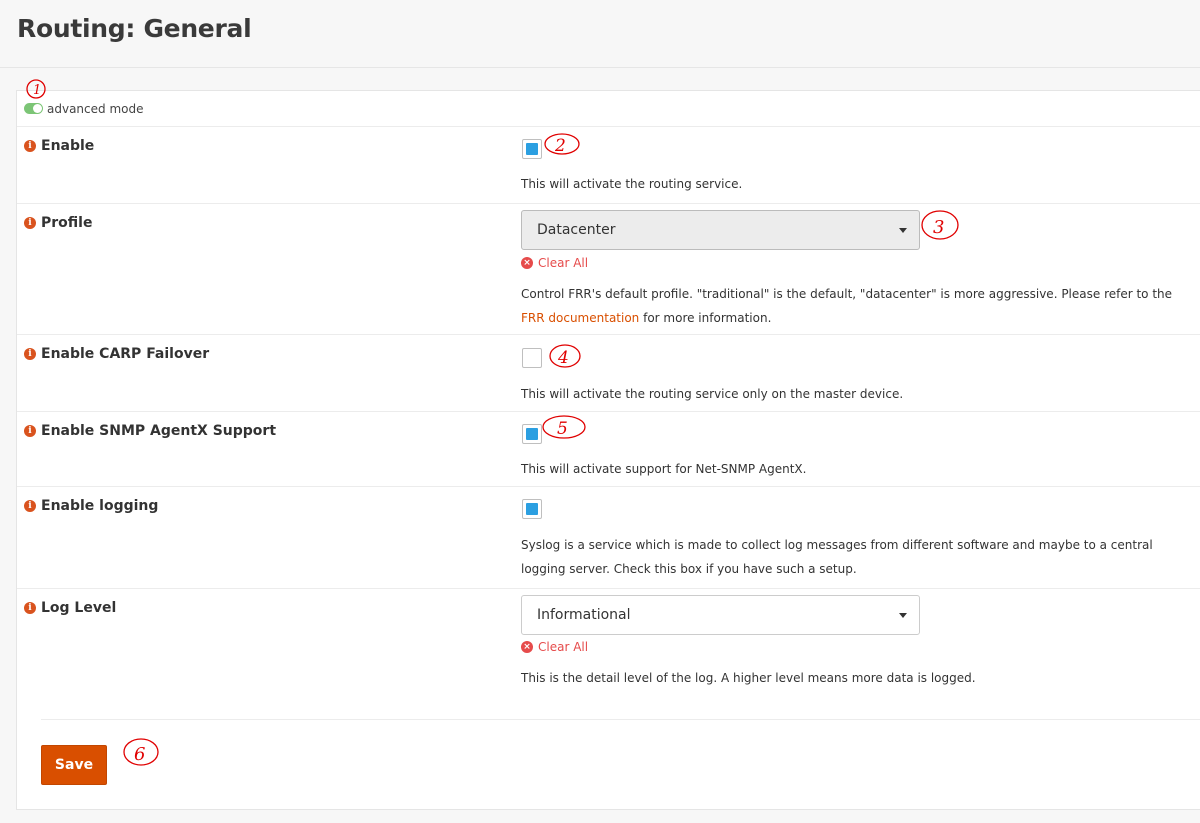  I want to click on profile-label: i Profile, so click(58, 223).